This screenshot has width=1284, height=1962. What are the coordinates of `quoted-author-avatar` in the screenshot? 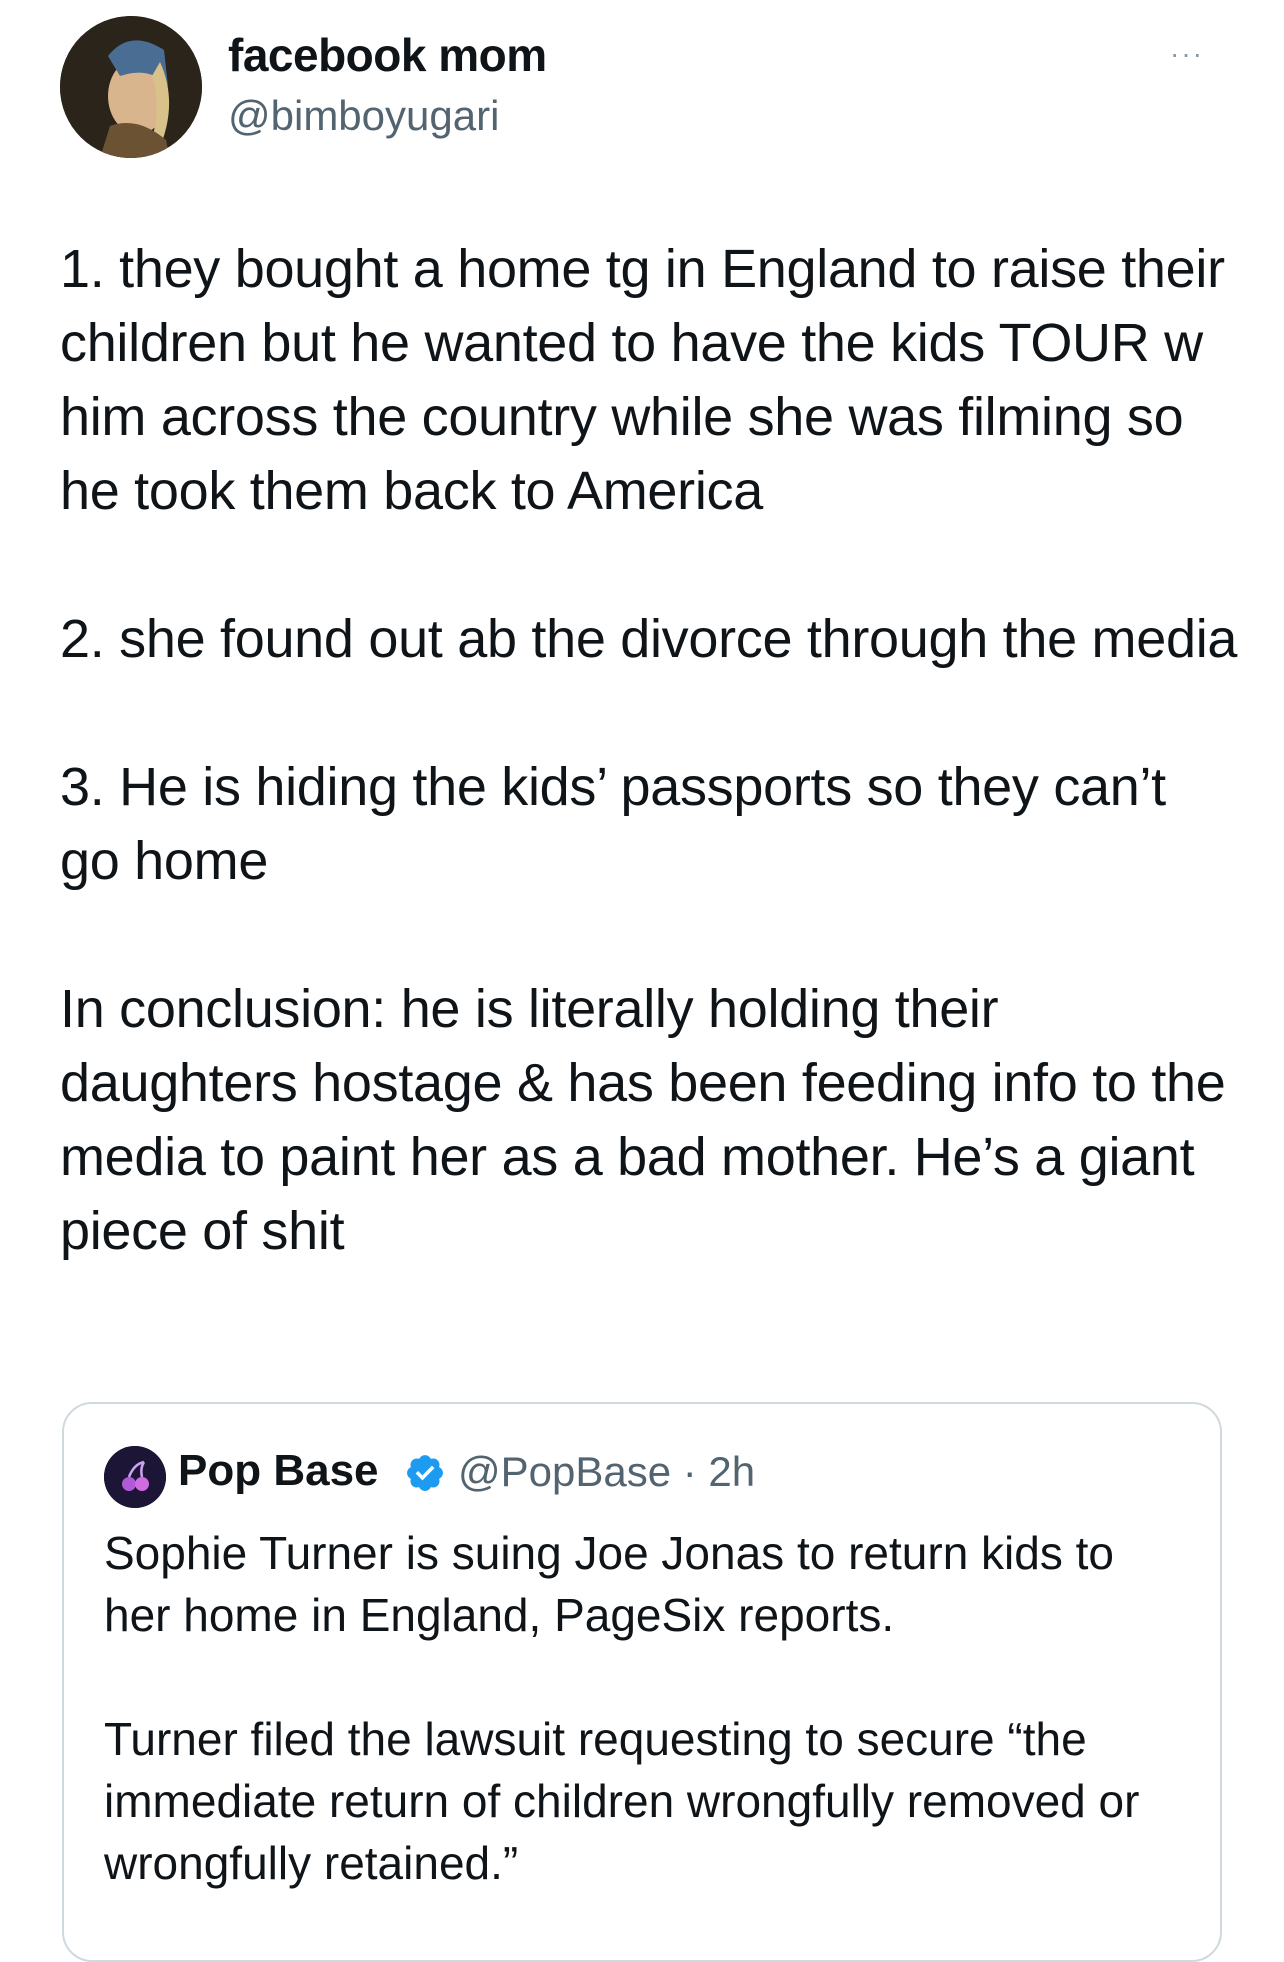 It's located at (135, 1477).